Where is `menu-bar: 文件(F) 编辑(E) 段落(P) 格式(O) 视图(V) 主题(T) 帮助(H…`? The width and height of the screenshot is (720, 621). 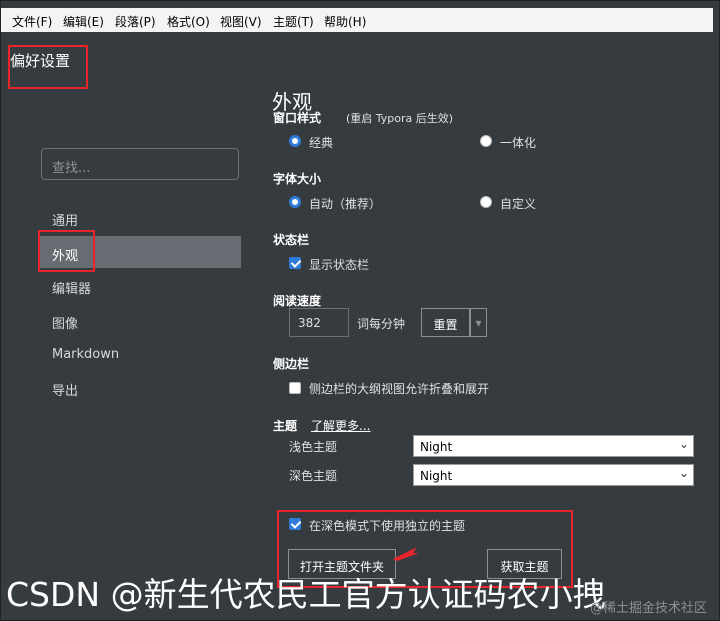
menu-bar: 文件(F) 编辑(E) 段落(P) 格式(O) 视图(V) 主题(T) 帮助(H… is located at coordinates (357, 20).